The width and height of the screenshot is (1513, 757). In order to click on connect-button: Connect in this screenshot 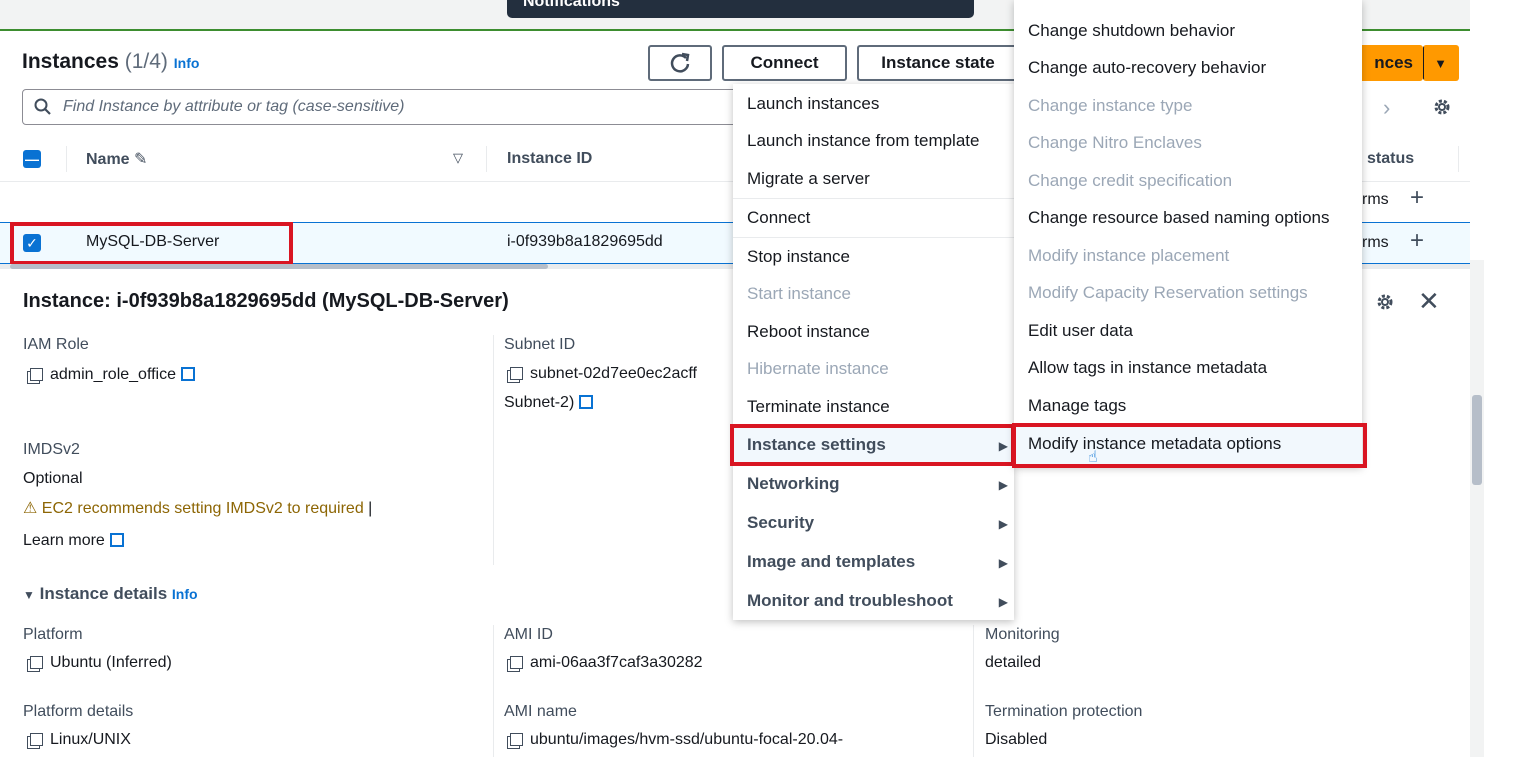, I will do `click(784, 63)`.